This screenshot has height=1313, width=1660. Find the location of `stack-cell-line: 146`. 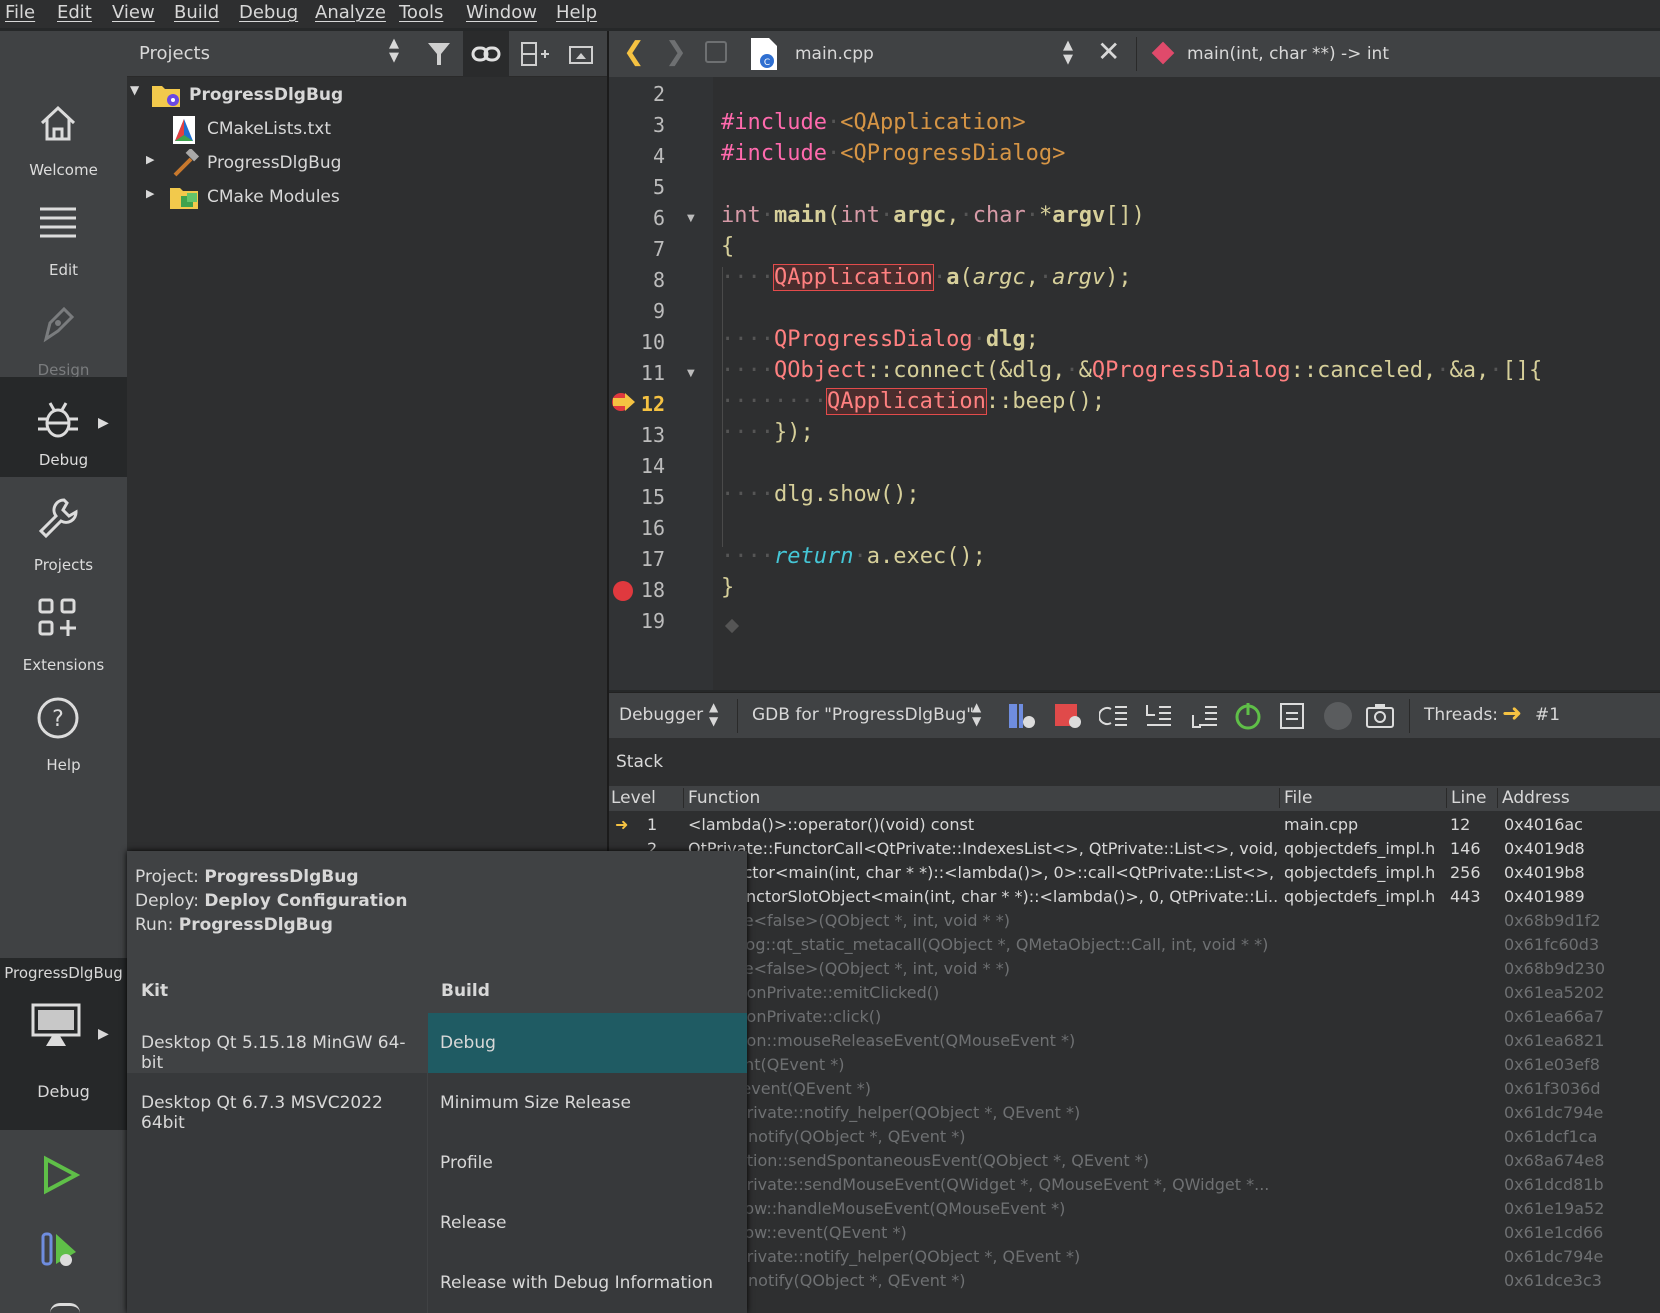

stack-cell-line: 146 is located at coordinates (1465, 848).